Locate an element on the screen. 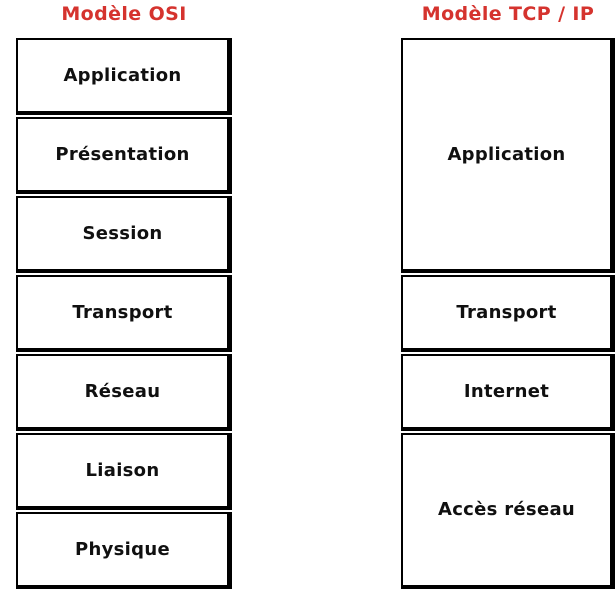  tcpip-layer-transport-label: Transport is located at coordinates (506, 312).